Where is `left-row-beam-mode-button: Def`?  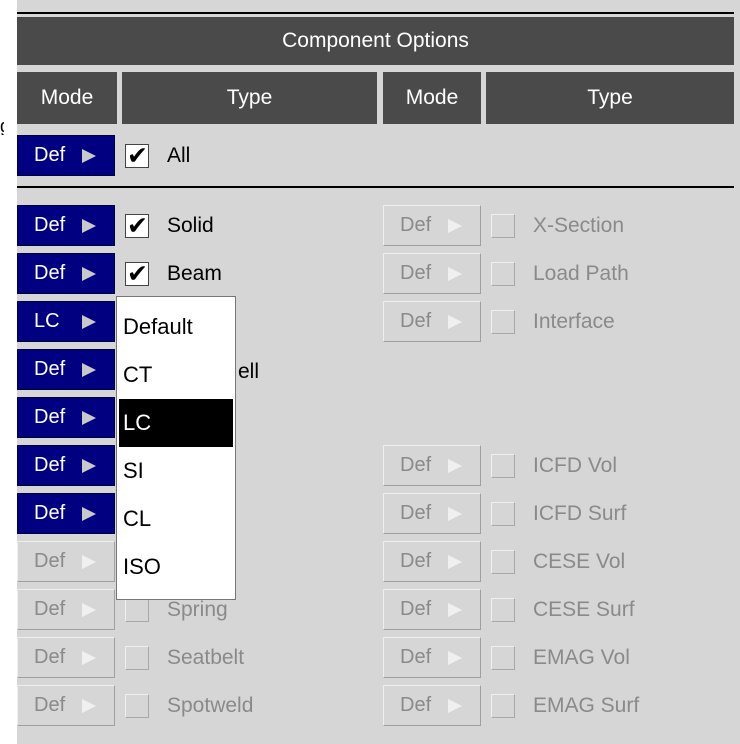
left-row-beam-mode-button: Def is located at coordinates (66, 273).